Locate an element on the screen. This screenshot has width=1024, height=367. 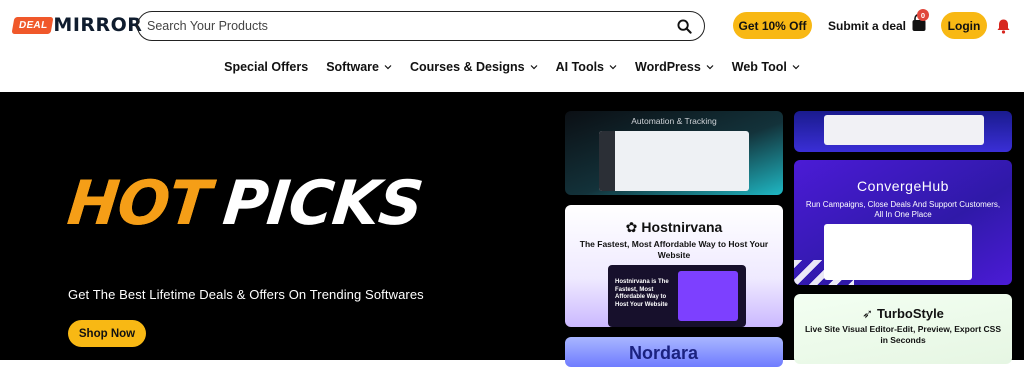
card-brand-name: Nordara is located at coordinates (664, 353).